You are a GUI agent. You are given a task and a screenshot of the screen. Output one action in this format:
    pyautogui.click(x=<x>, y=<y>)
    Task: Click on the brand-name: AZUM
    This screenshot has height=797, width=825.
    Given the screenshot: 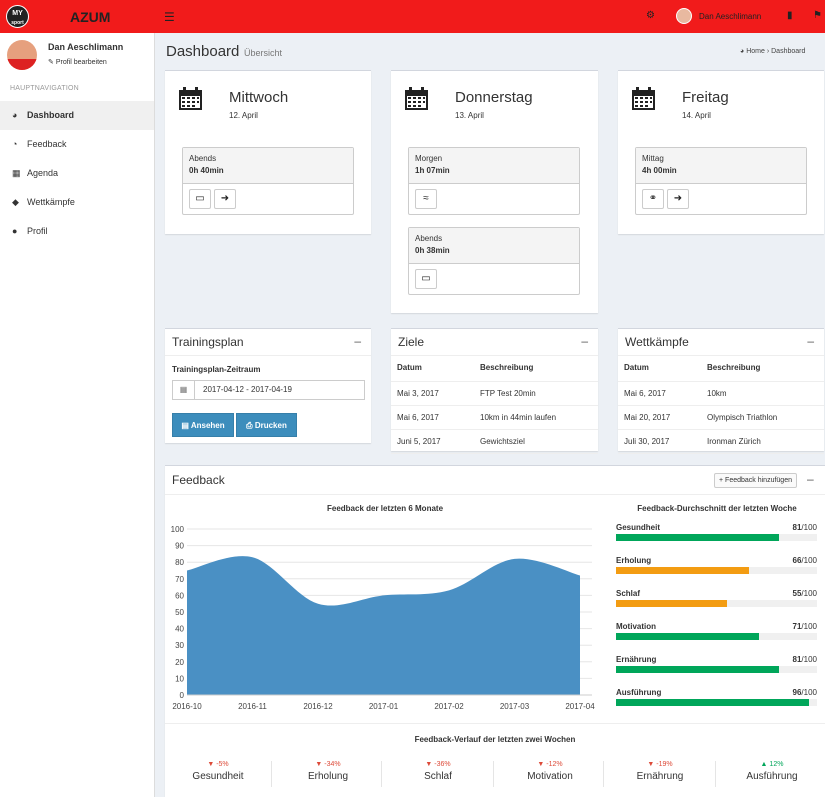 What is the action you would take?
    pyautogui.click(x=90, y=17)
    